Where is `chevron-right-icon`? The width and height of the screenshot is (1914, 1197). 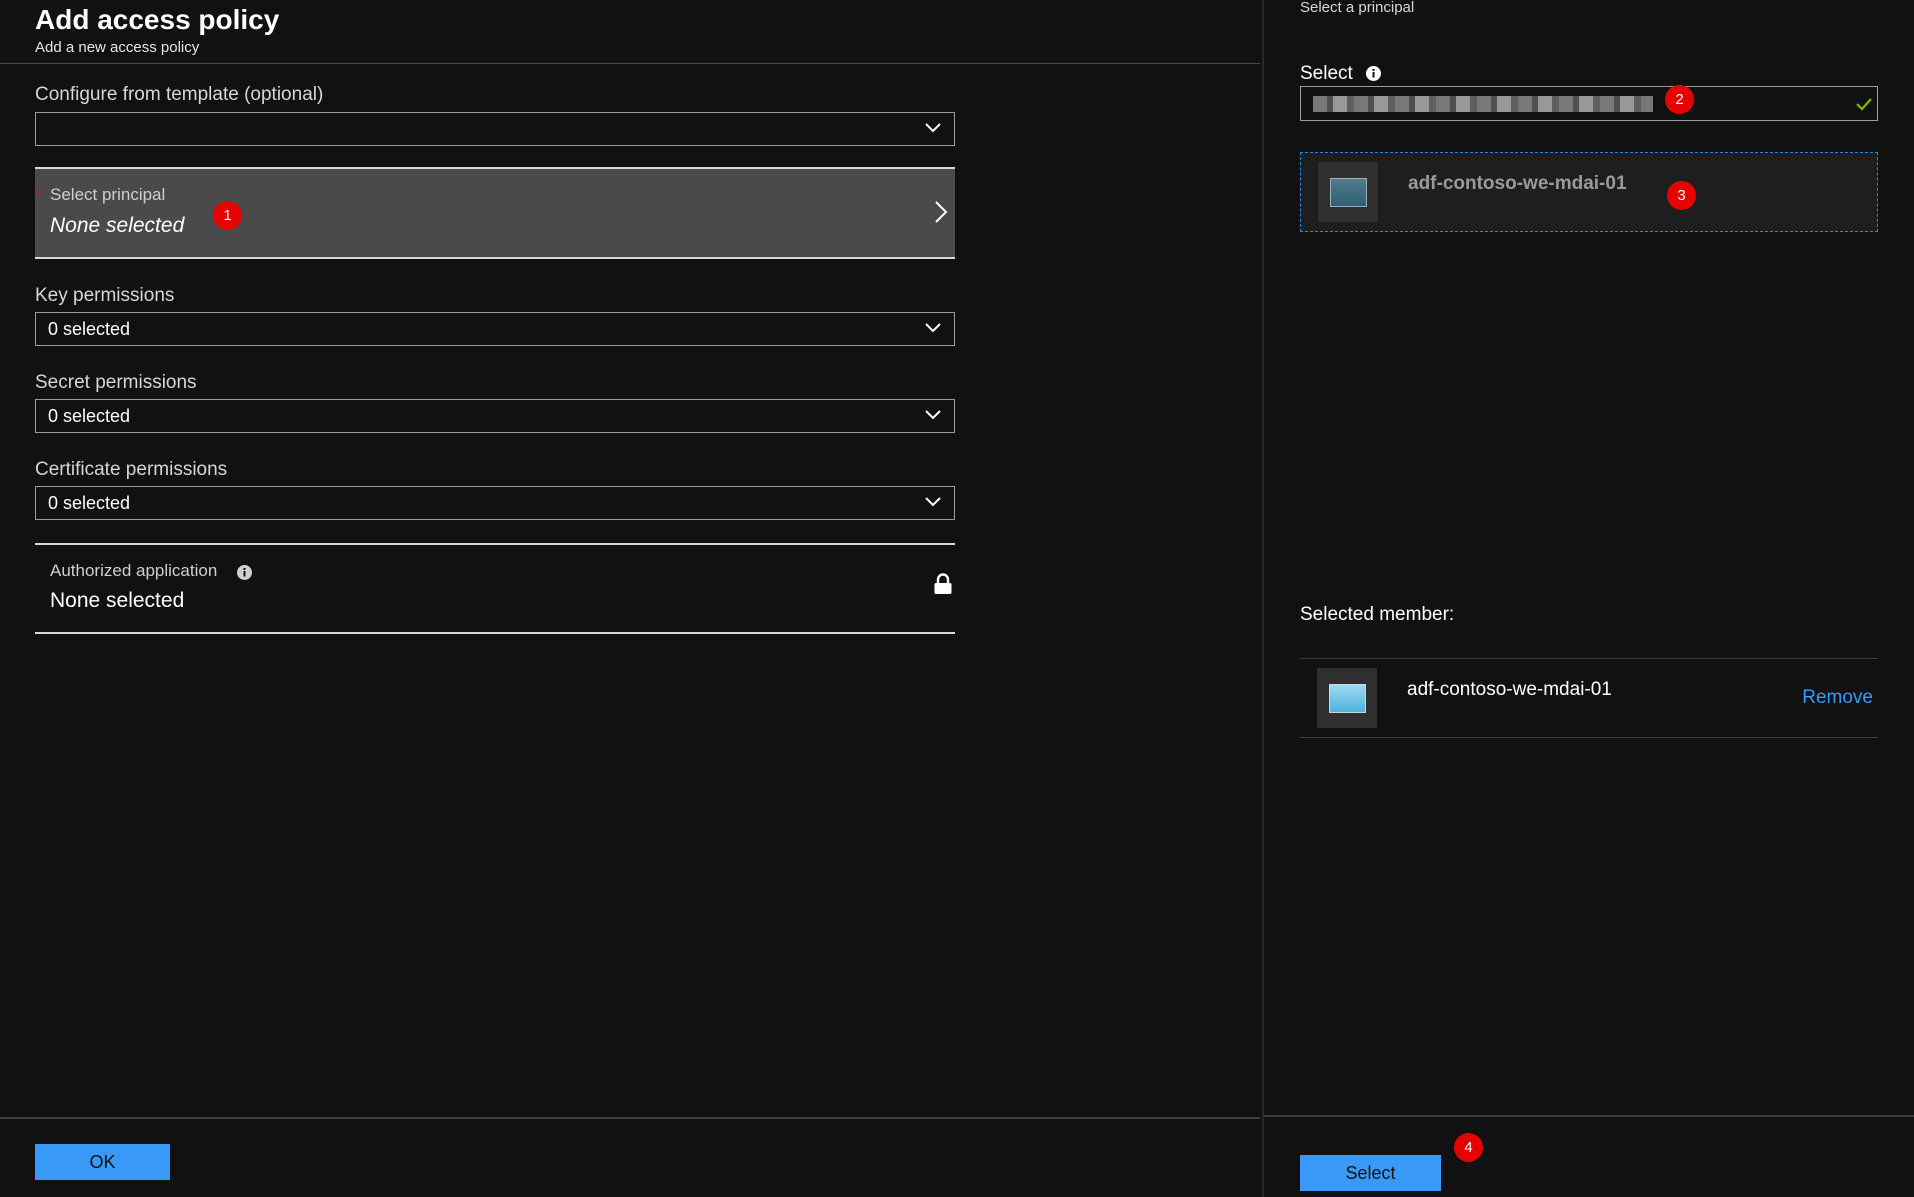
chevron-right-icon is located at coordinates (941, 212).